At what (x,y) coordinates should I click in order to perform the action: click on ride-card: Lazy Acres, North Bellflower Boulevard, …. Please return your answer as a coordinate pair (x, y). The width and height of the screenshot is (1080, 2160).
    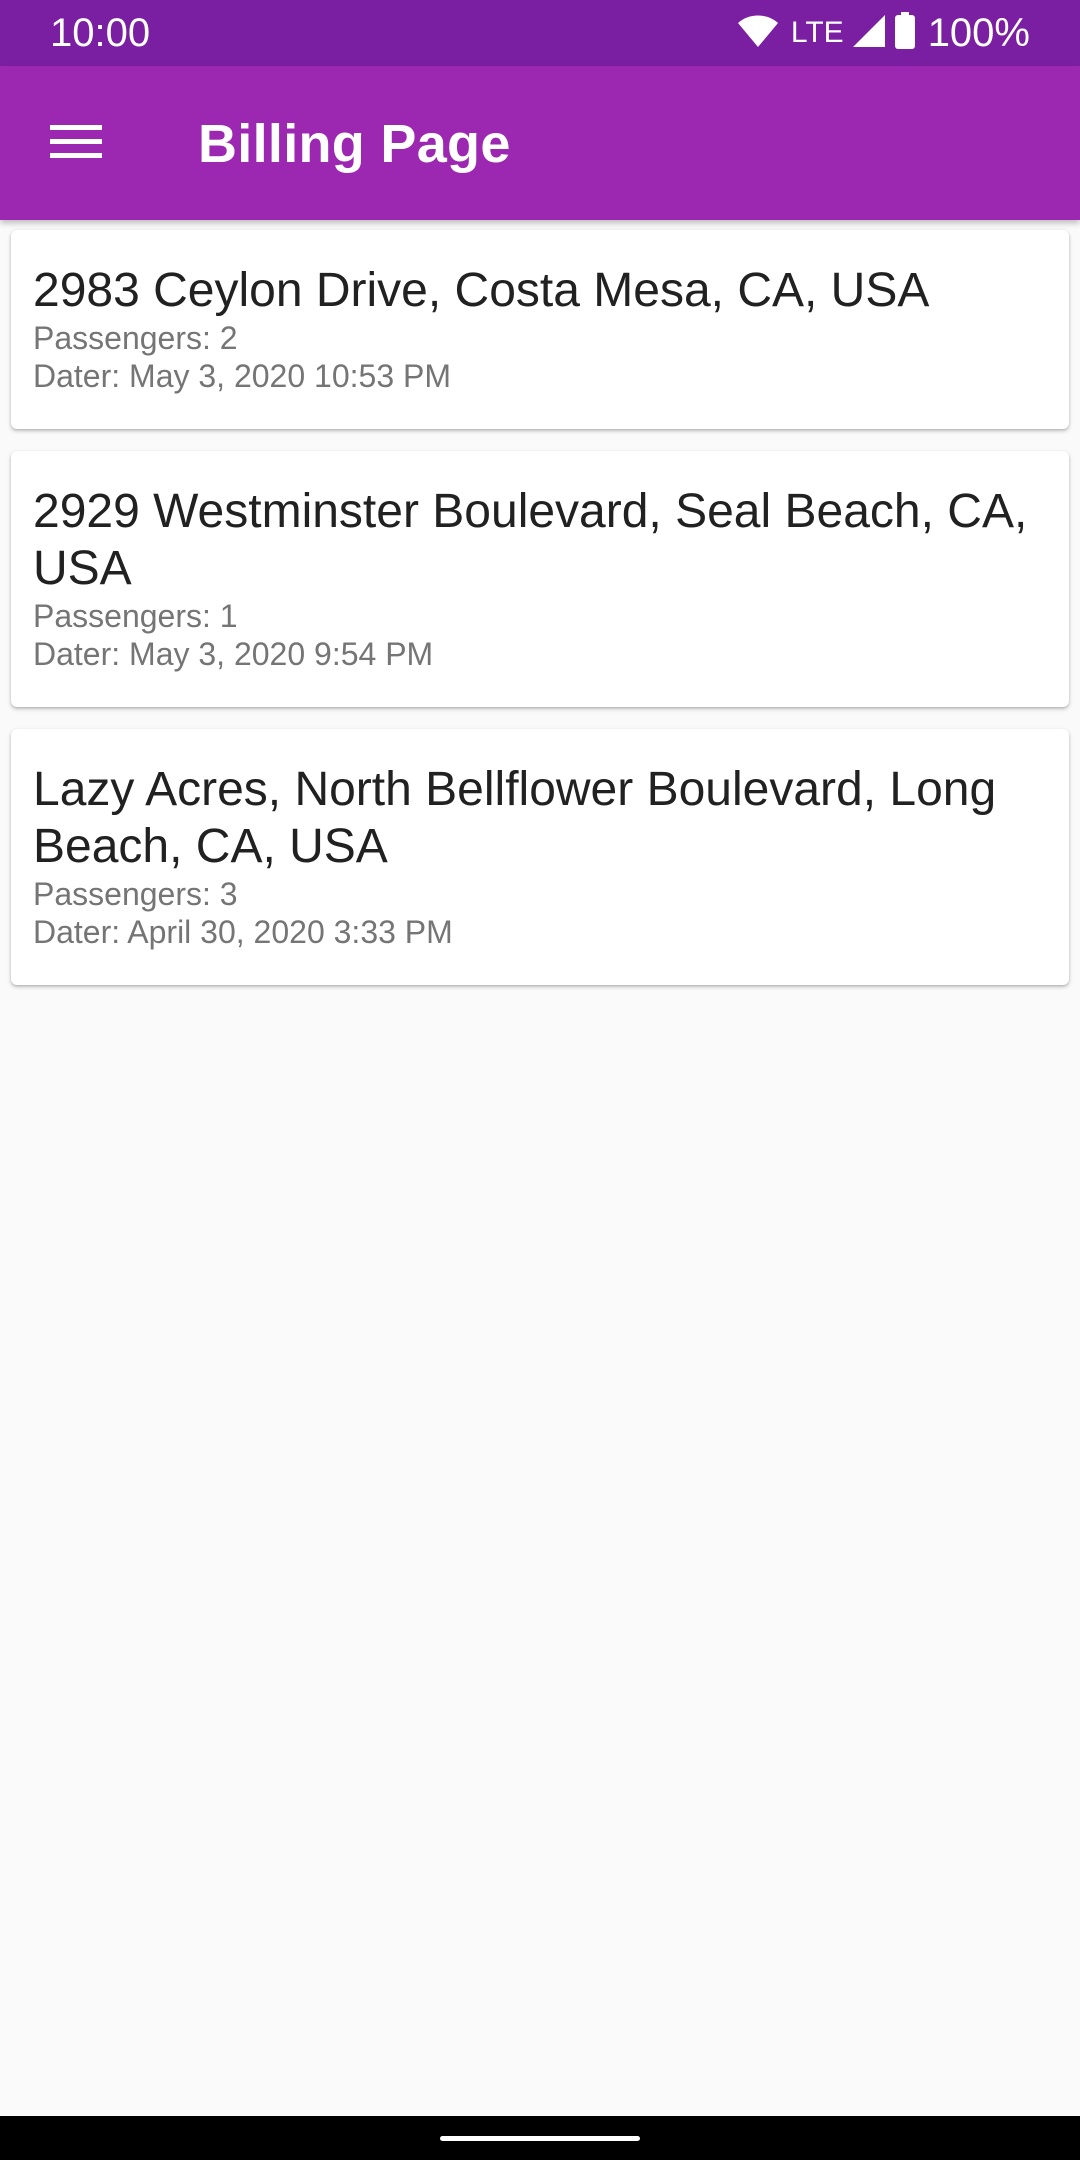
    Looking at the image, I should click on (540, 857).